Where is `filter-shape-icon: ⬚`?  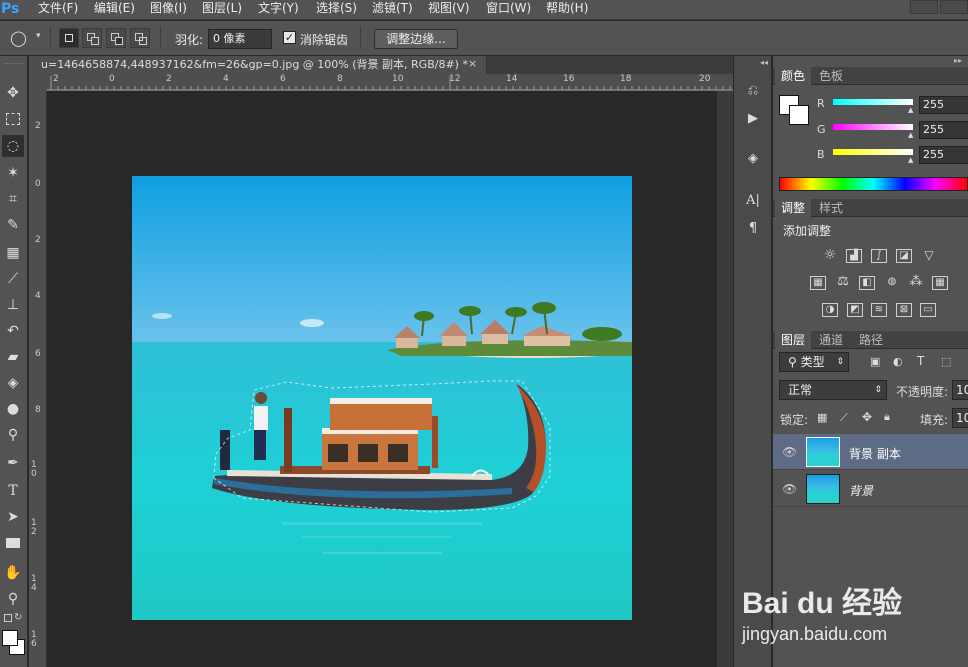
filter-shape-icon: ⬚ is located at coordinates (946, 361).